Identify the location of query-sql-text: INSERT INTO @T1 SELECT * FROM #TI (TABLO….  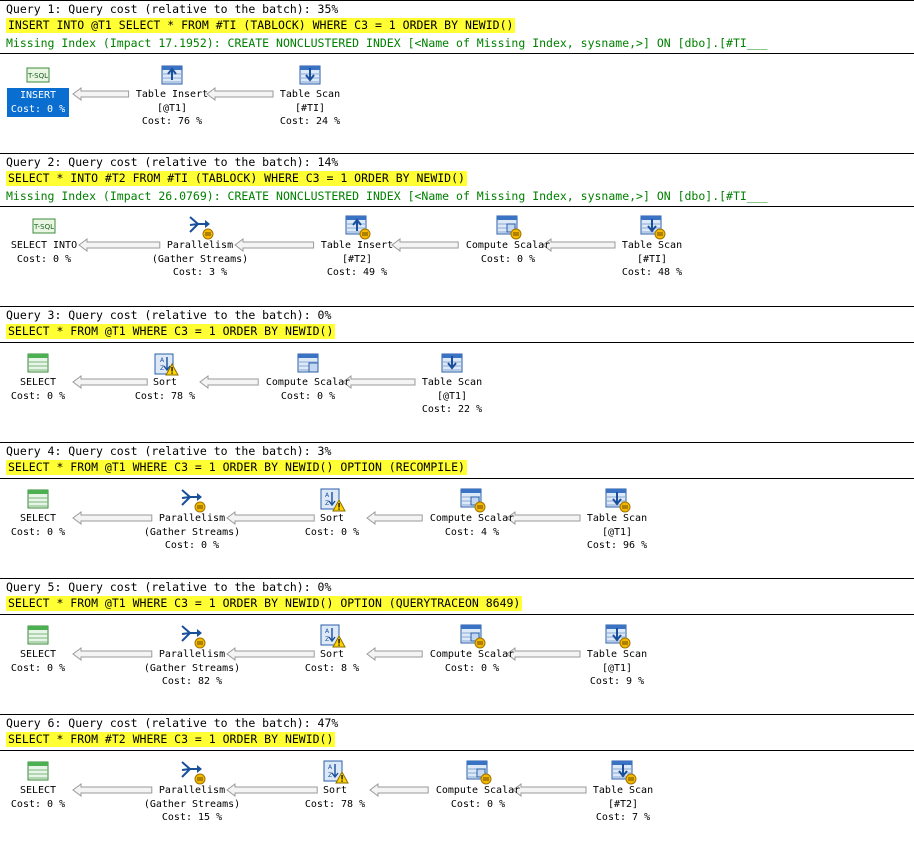
(261, 25).